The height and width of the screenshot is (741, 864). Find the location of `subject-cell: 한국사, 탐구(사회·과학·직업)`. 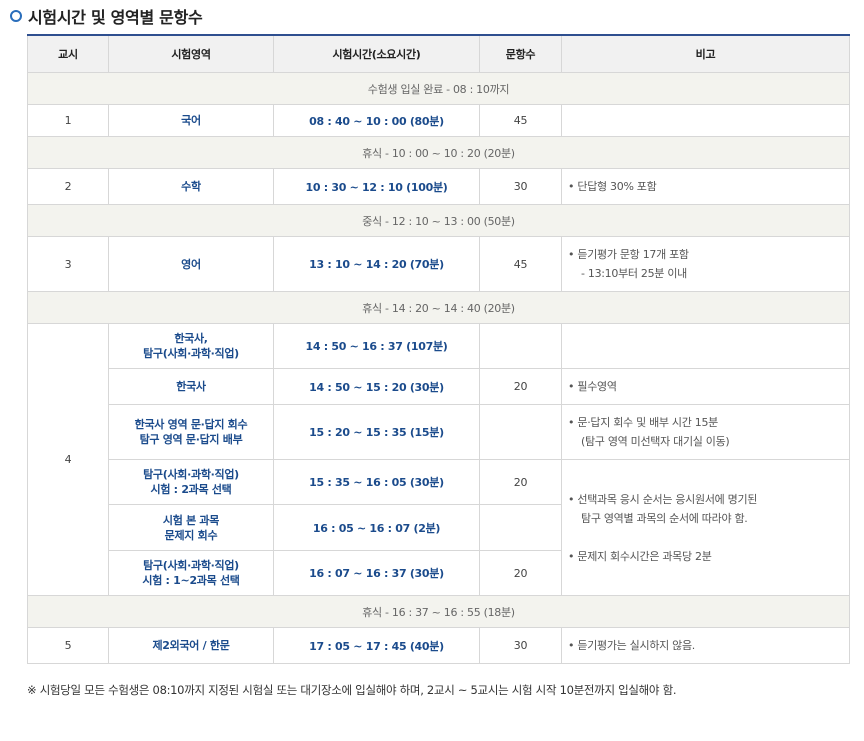

subject-cell: 한국사, 탐구(사회·과학·직업) is located at coordinates (191, 346).